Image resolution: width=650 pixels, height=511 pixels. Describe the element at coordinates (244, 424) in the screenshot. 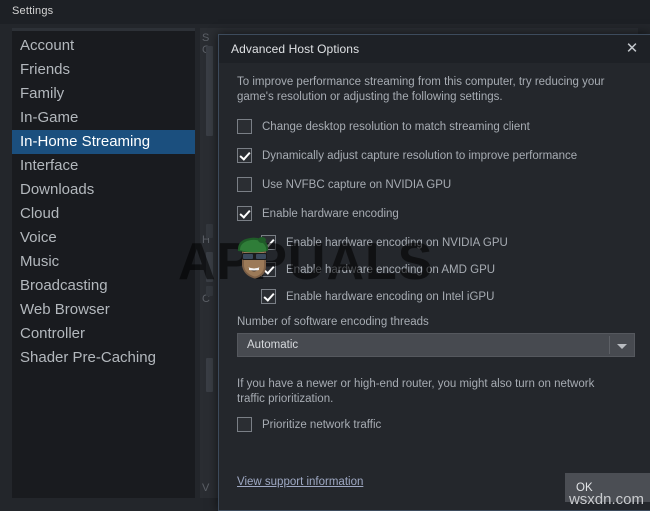

I see `checkbox-prioritize-network-traffic` at that location.